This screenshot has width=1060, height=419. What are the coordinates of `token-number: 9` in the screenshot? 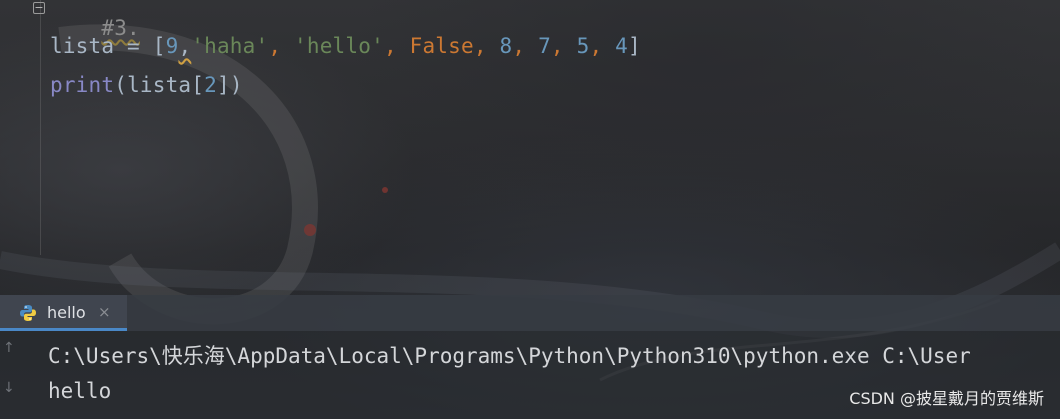 It's located at (172, 46).